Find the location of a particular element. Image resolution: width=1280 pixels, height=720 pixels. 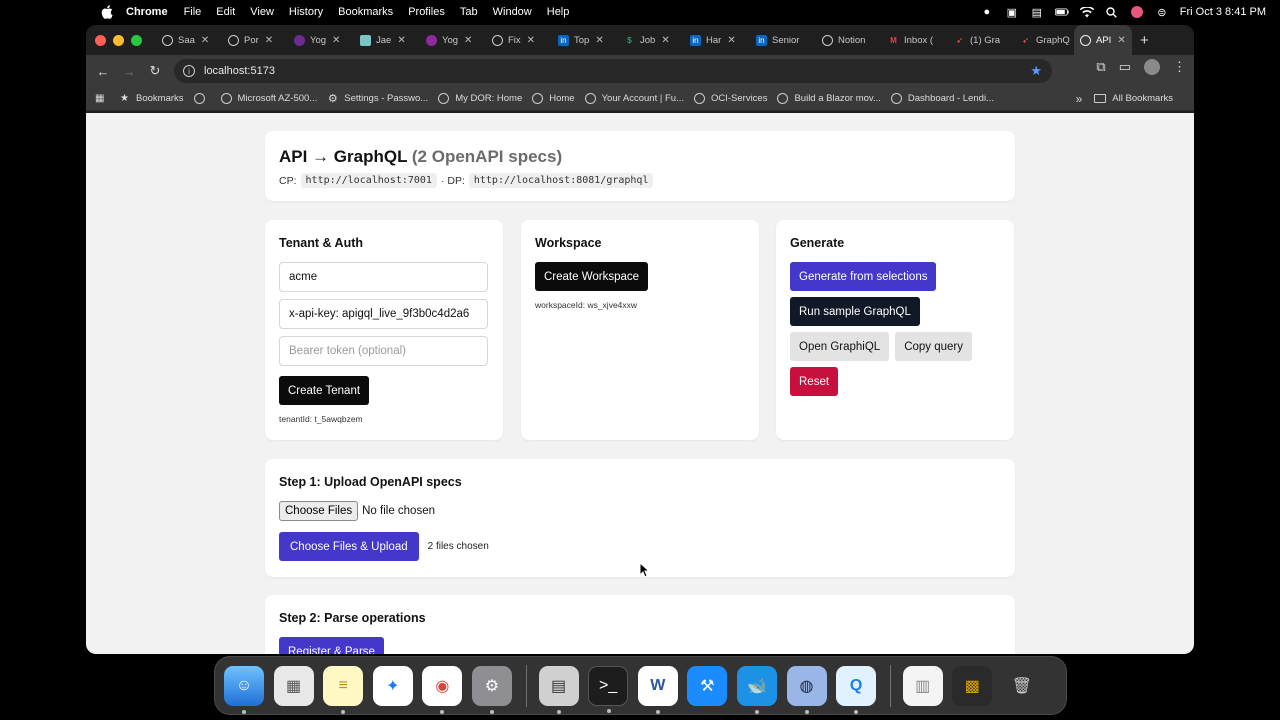

all-bookmarks-button: All Bookmarks is located at coordinates (1133, 98).